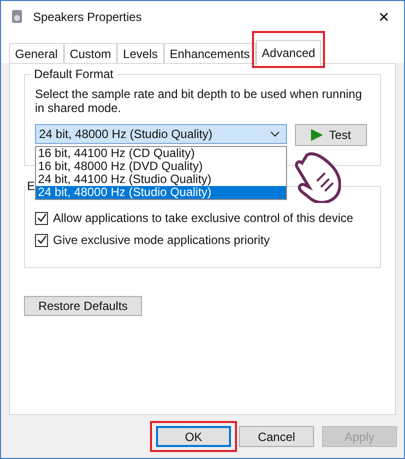 This screenshot has height=459, width=405. Describe the element at coordinates (31, 186) in the screenshot. I see `group-title: E` at that location.